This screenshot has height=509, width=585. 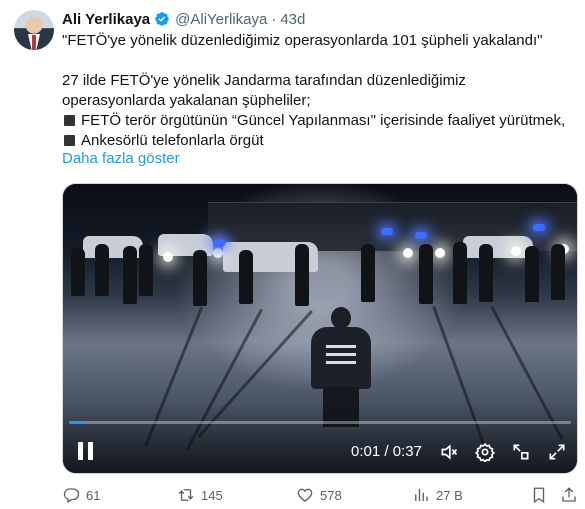 I want to click on tweet-header: Ali Yerlikaya @AliYerlikaya · 43d, so click(x=183, y=19).